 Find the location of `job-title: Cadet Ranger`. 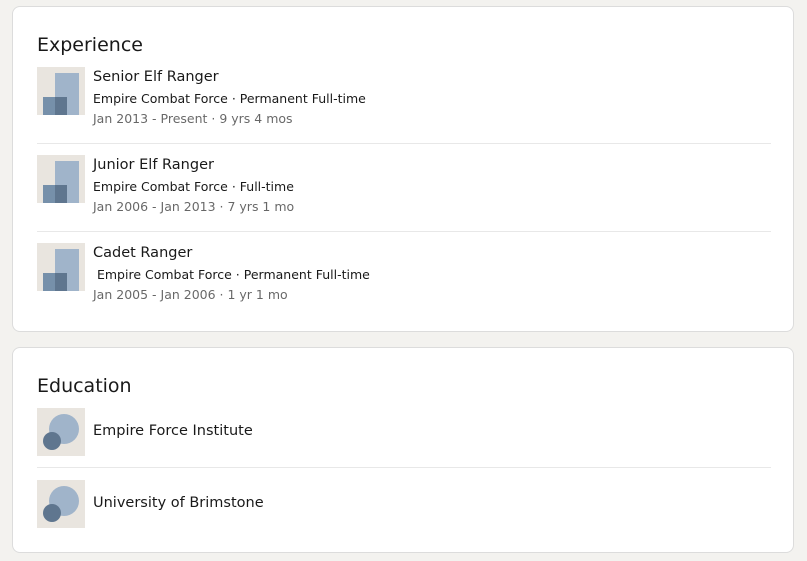

job-title: Cadet Ranger is located at coordinates (432, 253).